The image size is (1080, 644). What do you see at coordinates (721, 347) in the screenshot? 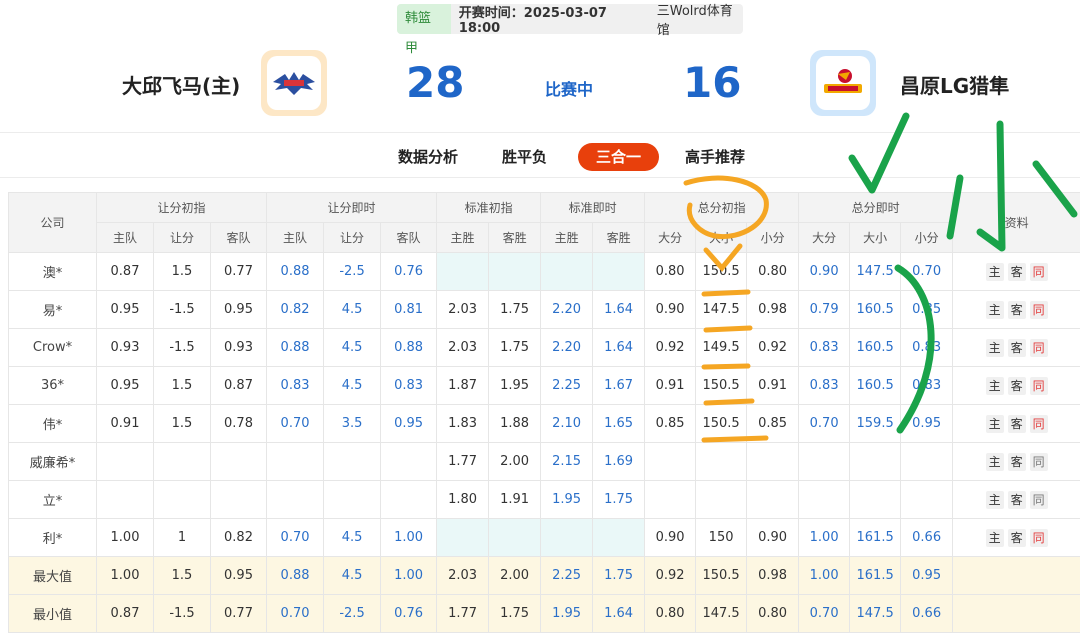
I see `odds-cell: 149.5` at bounding box center [721, 347].